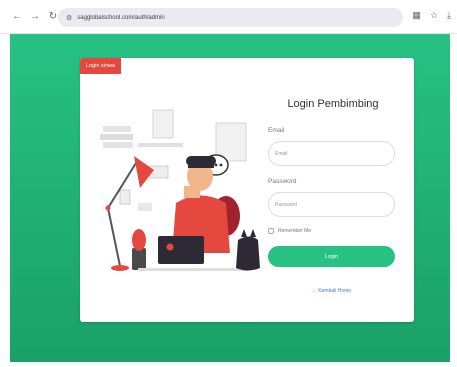 The image size is (457, 367). What do you see at coordinates (144, 172) in the screenshot?
I see `lamp-shade` at bounding box center [144, 172].